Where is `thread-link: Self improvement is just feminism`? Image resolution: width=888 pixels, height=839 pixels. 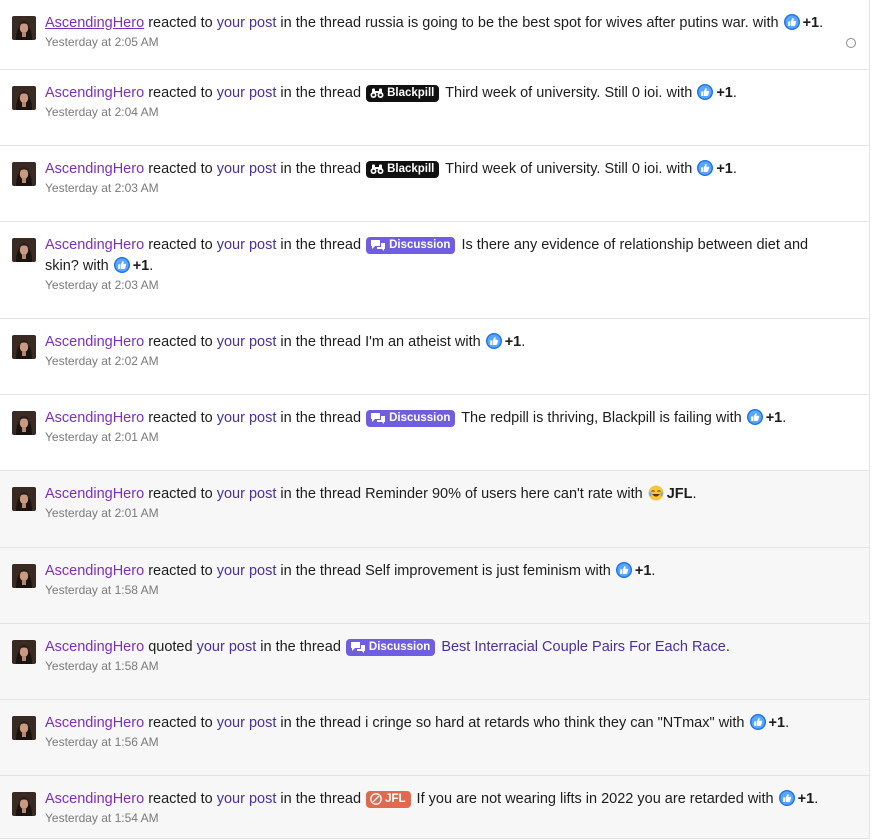
thread-link: Self improvement is just feminism is located at coordinates (473, 571).